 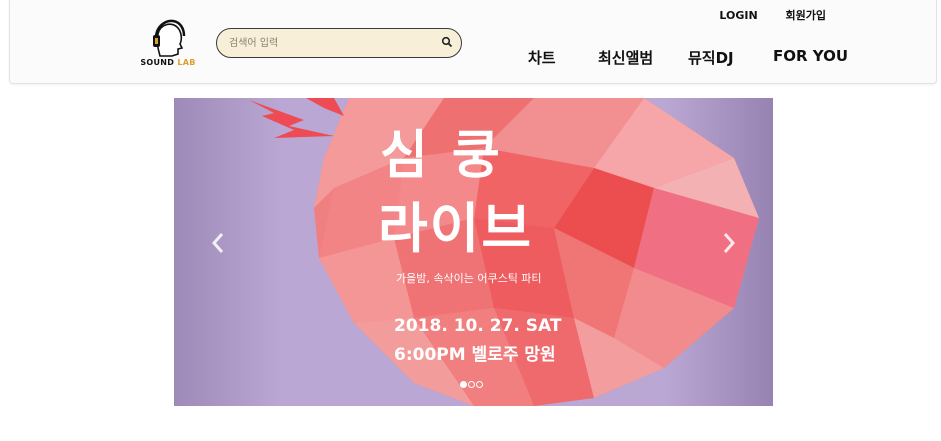 I want to click on banner-title-line1: 심쿵, so click(x=452, y=156).